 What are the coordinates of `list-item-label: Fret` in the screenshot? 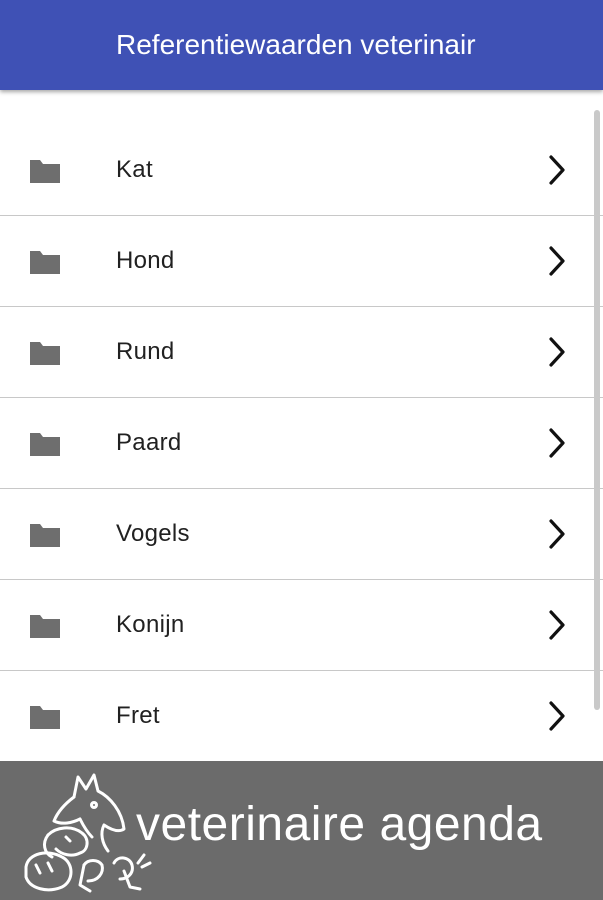 It's located at (138, 715).